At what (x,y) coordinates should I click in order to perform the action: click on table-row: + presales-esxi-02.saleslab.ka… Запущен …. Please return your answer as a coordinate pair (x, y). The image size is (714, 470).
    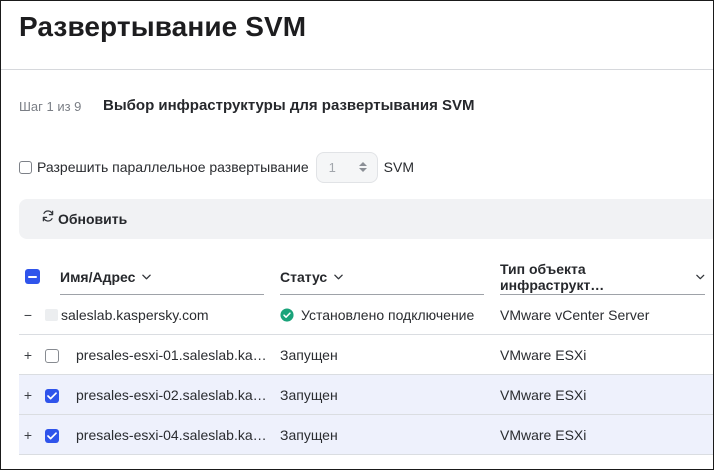
    Looking at the image, I should click on (366, 395).